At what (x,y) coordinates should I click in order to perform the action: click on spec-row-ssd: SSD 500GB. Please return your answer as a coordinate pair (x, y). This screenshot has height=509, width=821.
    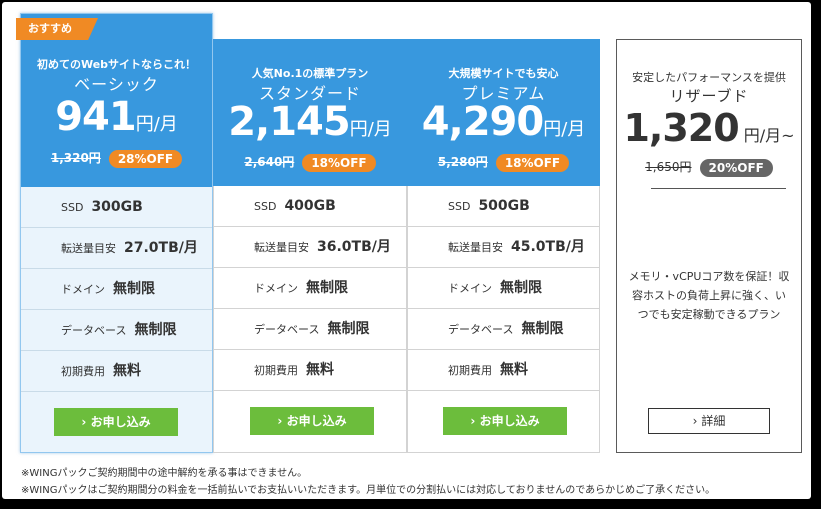
    Looking at the image, I should click on (503, 206).